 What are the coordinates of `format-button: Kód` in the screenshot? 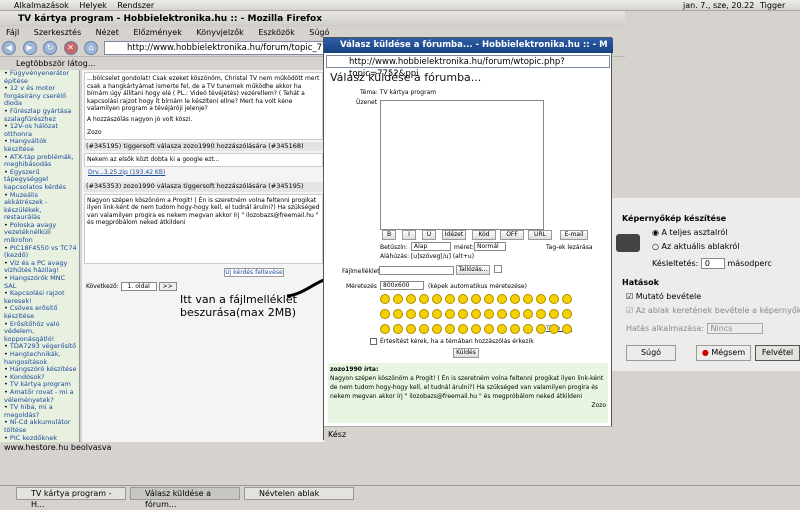 It's located at (484, 235).